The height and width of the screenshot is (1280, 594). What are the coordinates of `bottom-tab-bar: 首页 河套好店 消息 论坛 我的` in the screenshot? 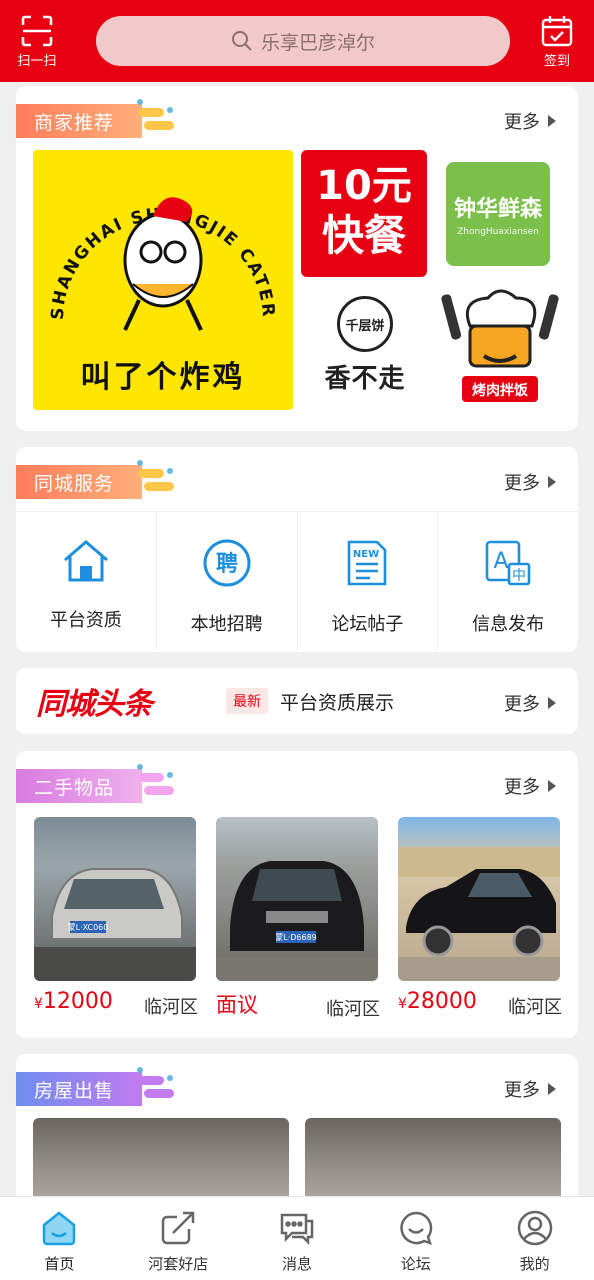 It's located at (297, 1238).